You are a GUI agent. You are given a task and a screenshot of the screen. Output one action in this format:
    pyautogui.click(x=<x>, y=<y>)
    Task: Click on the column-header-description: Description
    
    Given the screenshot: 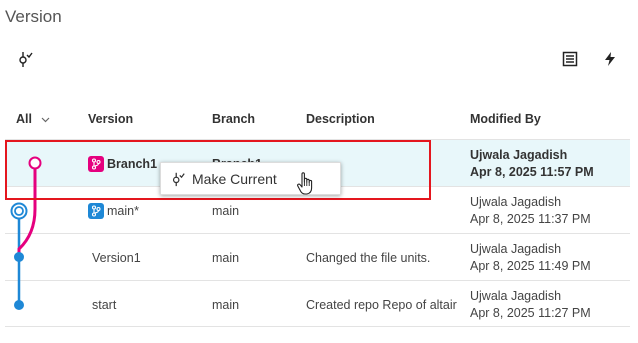 What is the action you would take?
    pyautogui.click(x=340, y=119)
    